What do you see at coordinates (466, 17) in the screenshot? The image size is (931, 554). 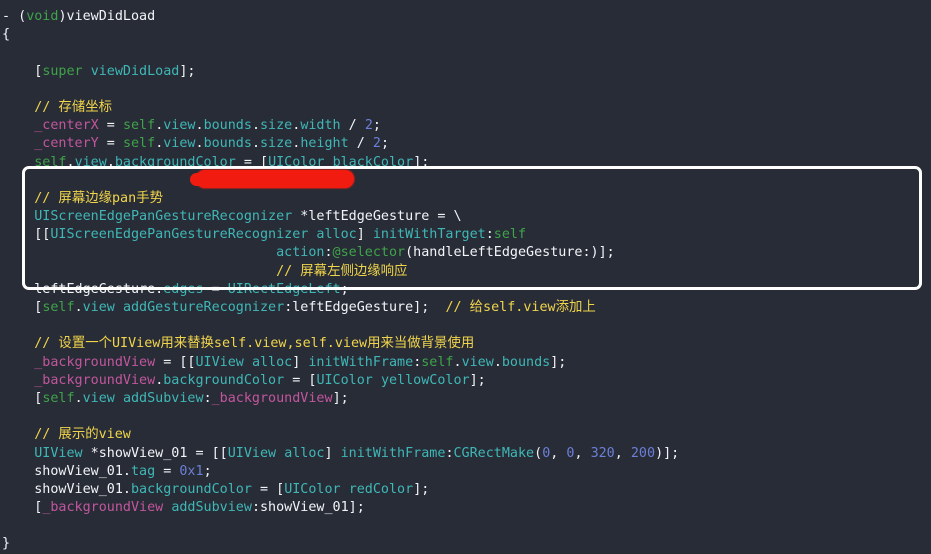 I see `code-line: - (void)viewDidLoad` at bounding box center [466, 17].